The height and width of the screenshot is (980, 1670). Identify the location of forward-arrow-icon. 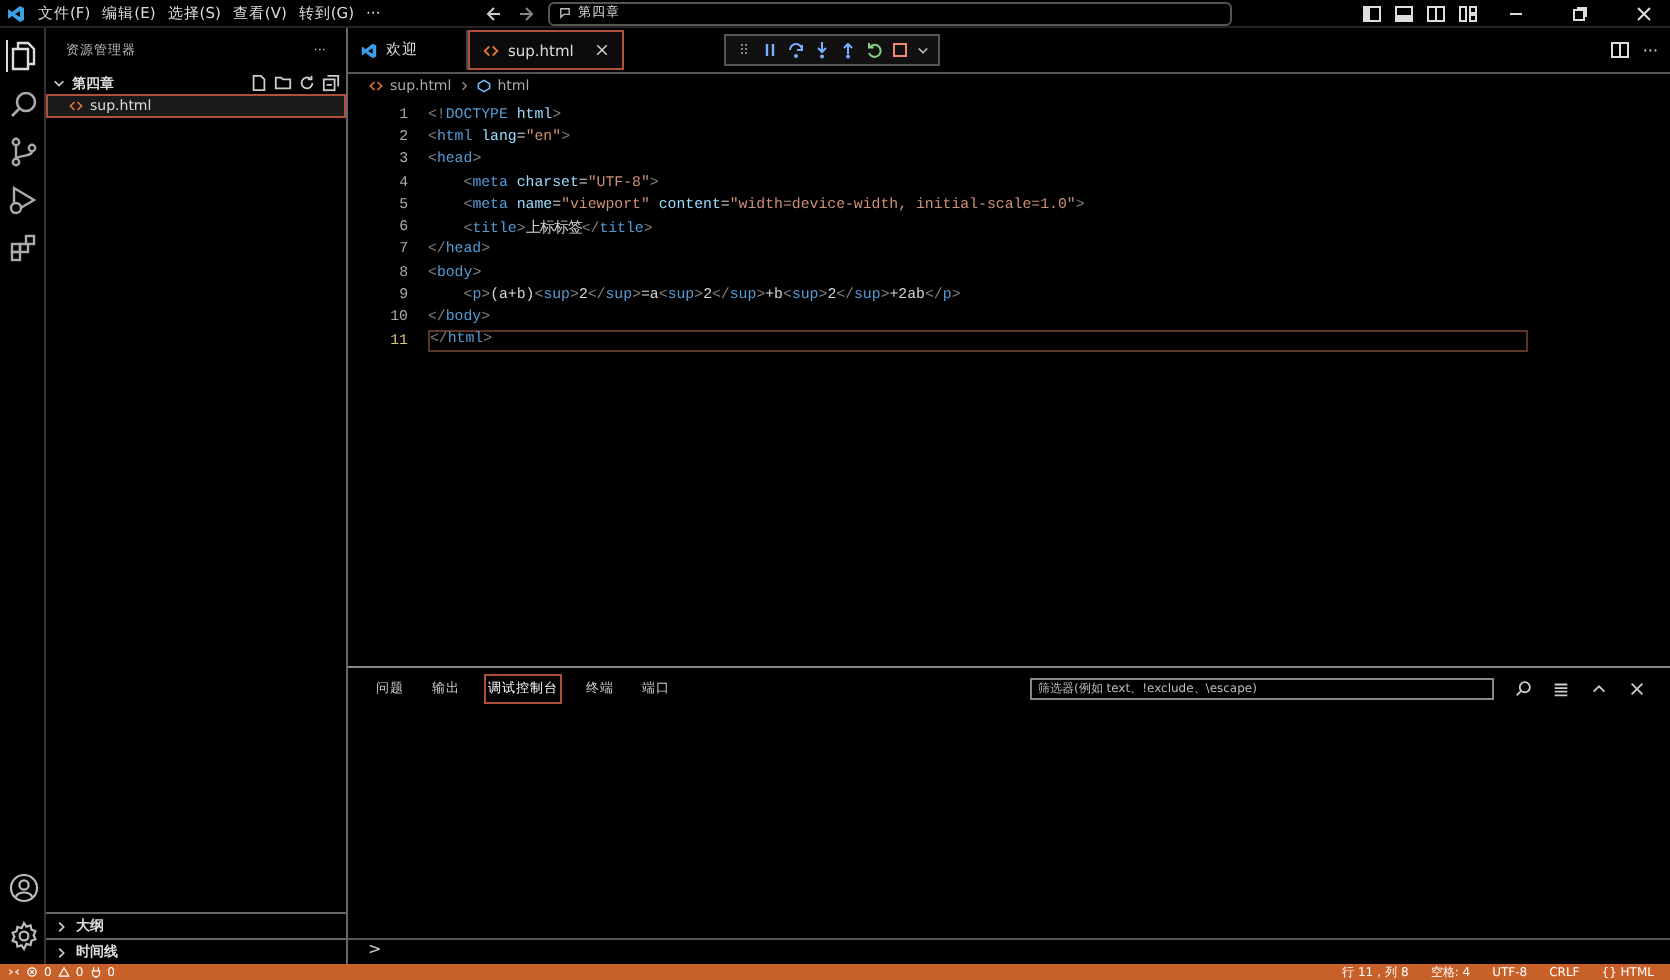
(526, 13).